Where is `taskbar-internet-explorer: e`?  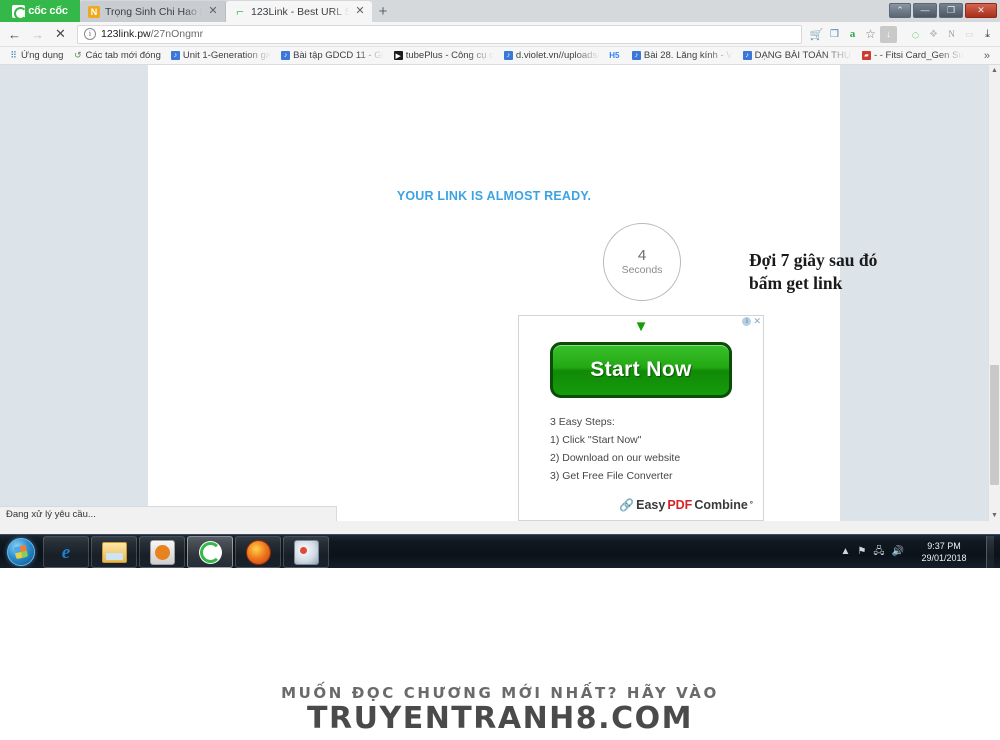
taskbar-internet-explorer: e is located at coordinates (66, 552).